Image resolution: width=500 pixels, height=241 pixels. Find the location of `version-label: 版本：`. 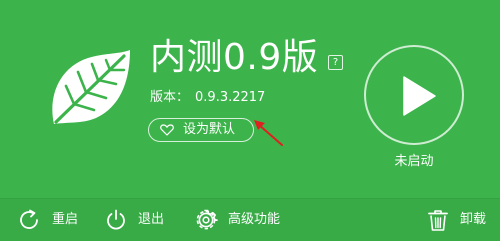

version-label: 版本： is located at coordinates (170, 97).